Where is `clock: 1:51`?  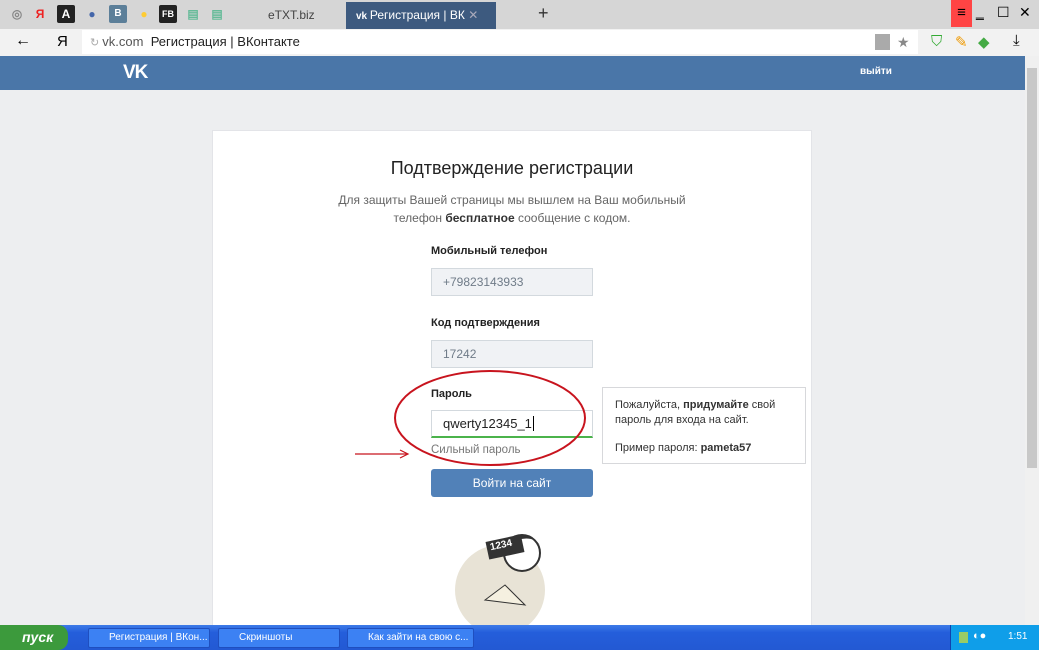 clock: 1:51 is located at coordinates (1018, 636).